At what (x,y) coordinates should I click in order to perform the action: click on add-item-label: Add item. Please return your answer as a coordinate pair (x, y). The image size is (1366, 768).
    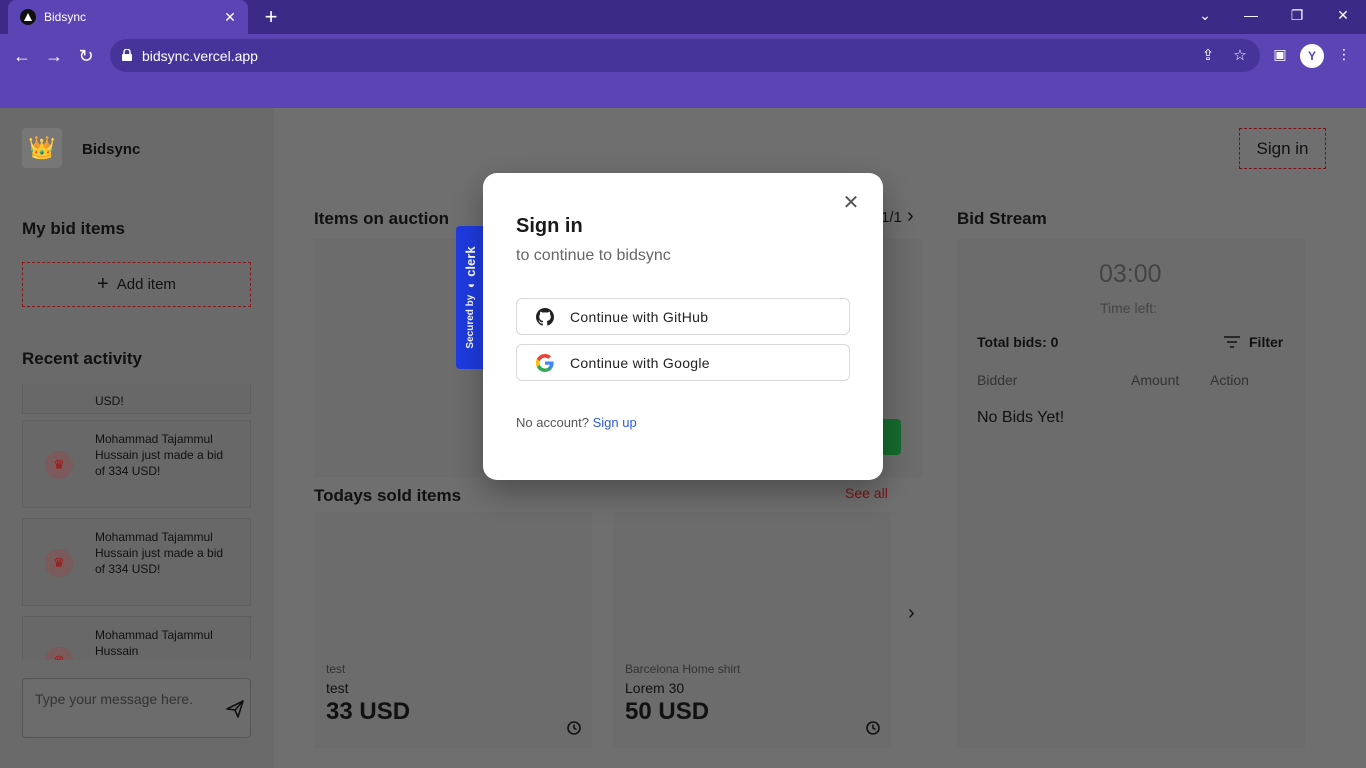
    Looking at the image, I should click on (146, 284).